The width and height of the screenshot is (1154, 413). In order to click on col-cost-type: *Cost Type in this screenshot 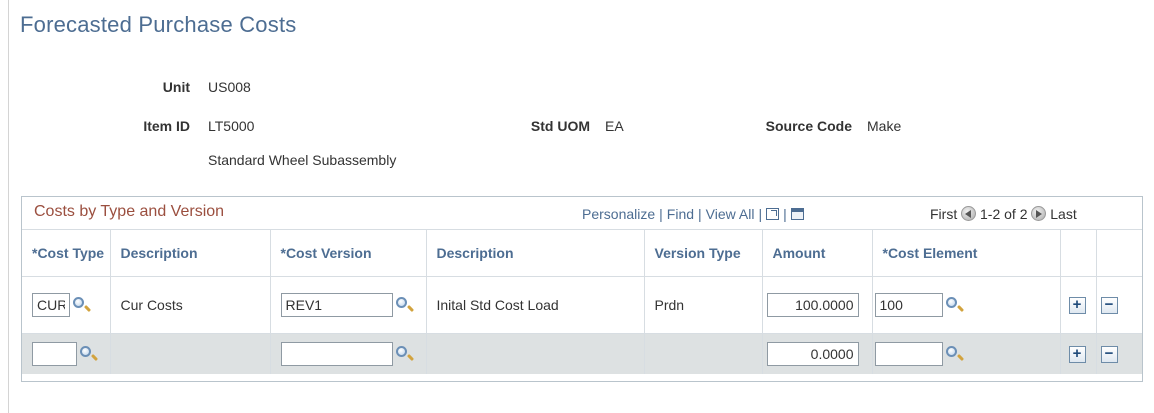, I will do `click(66, 253)`.